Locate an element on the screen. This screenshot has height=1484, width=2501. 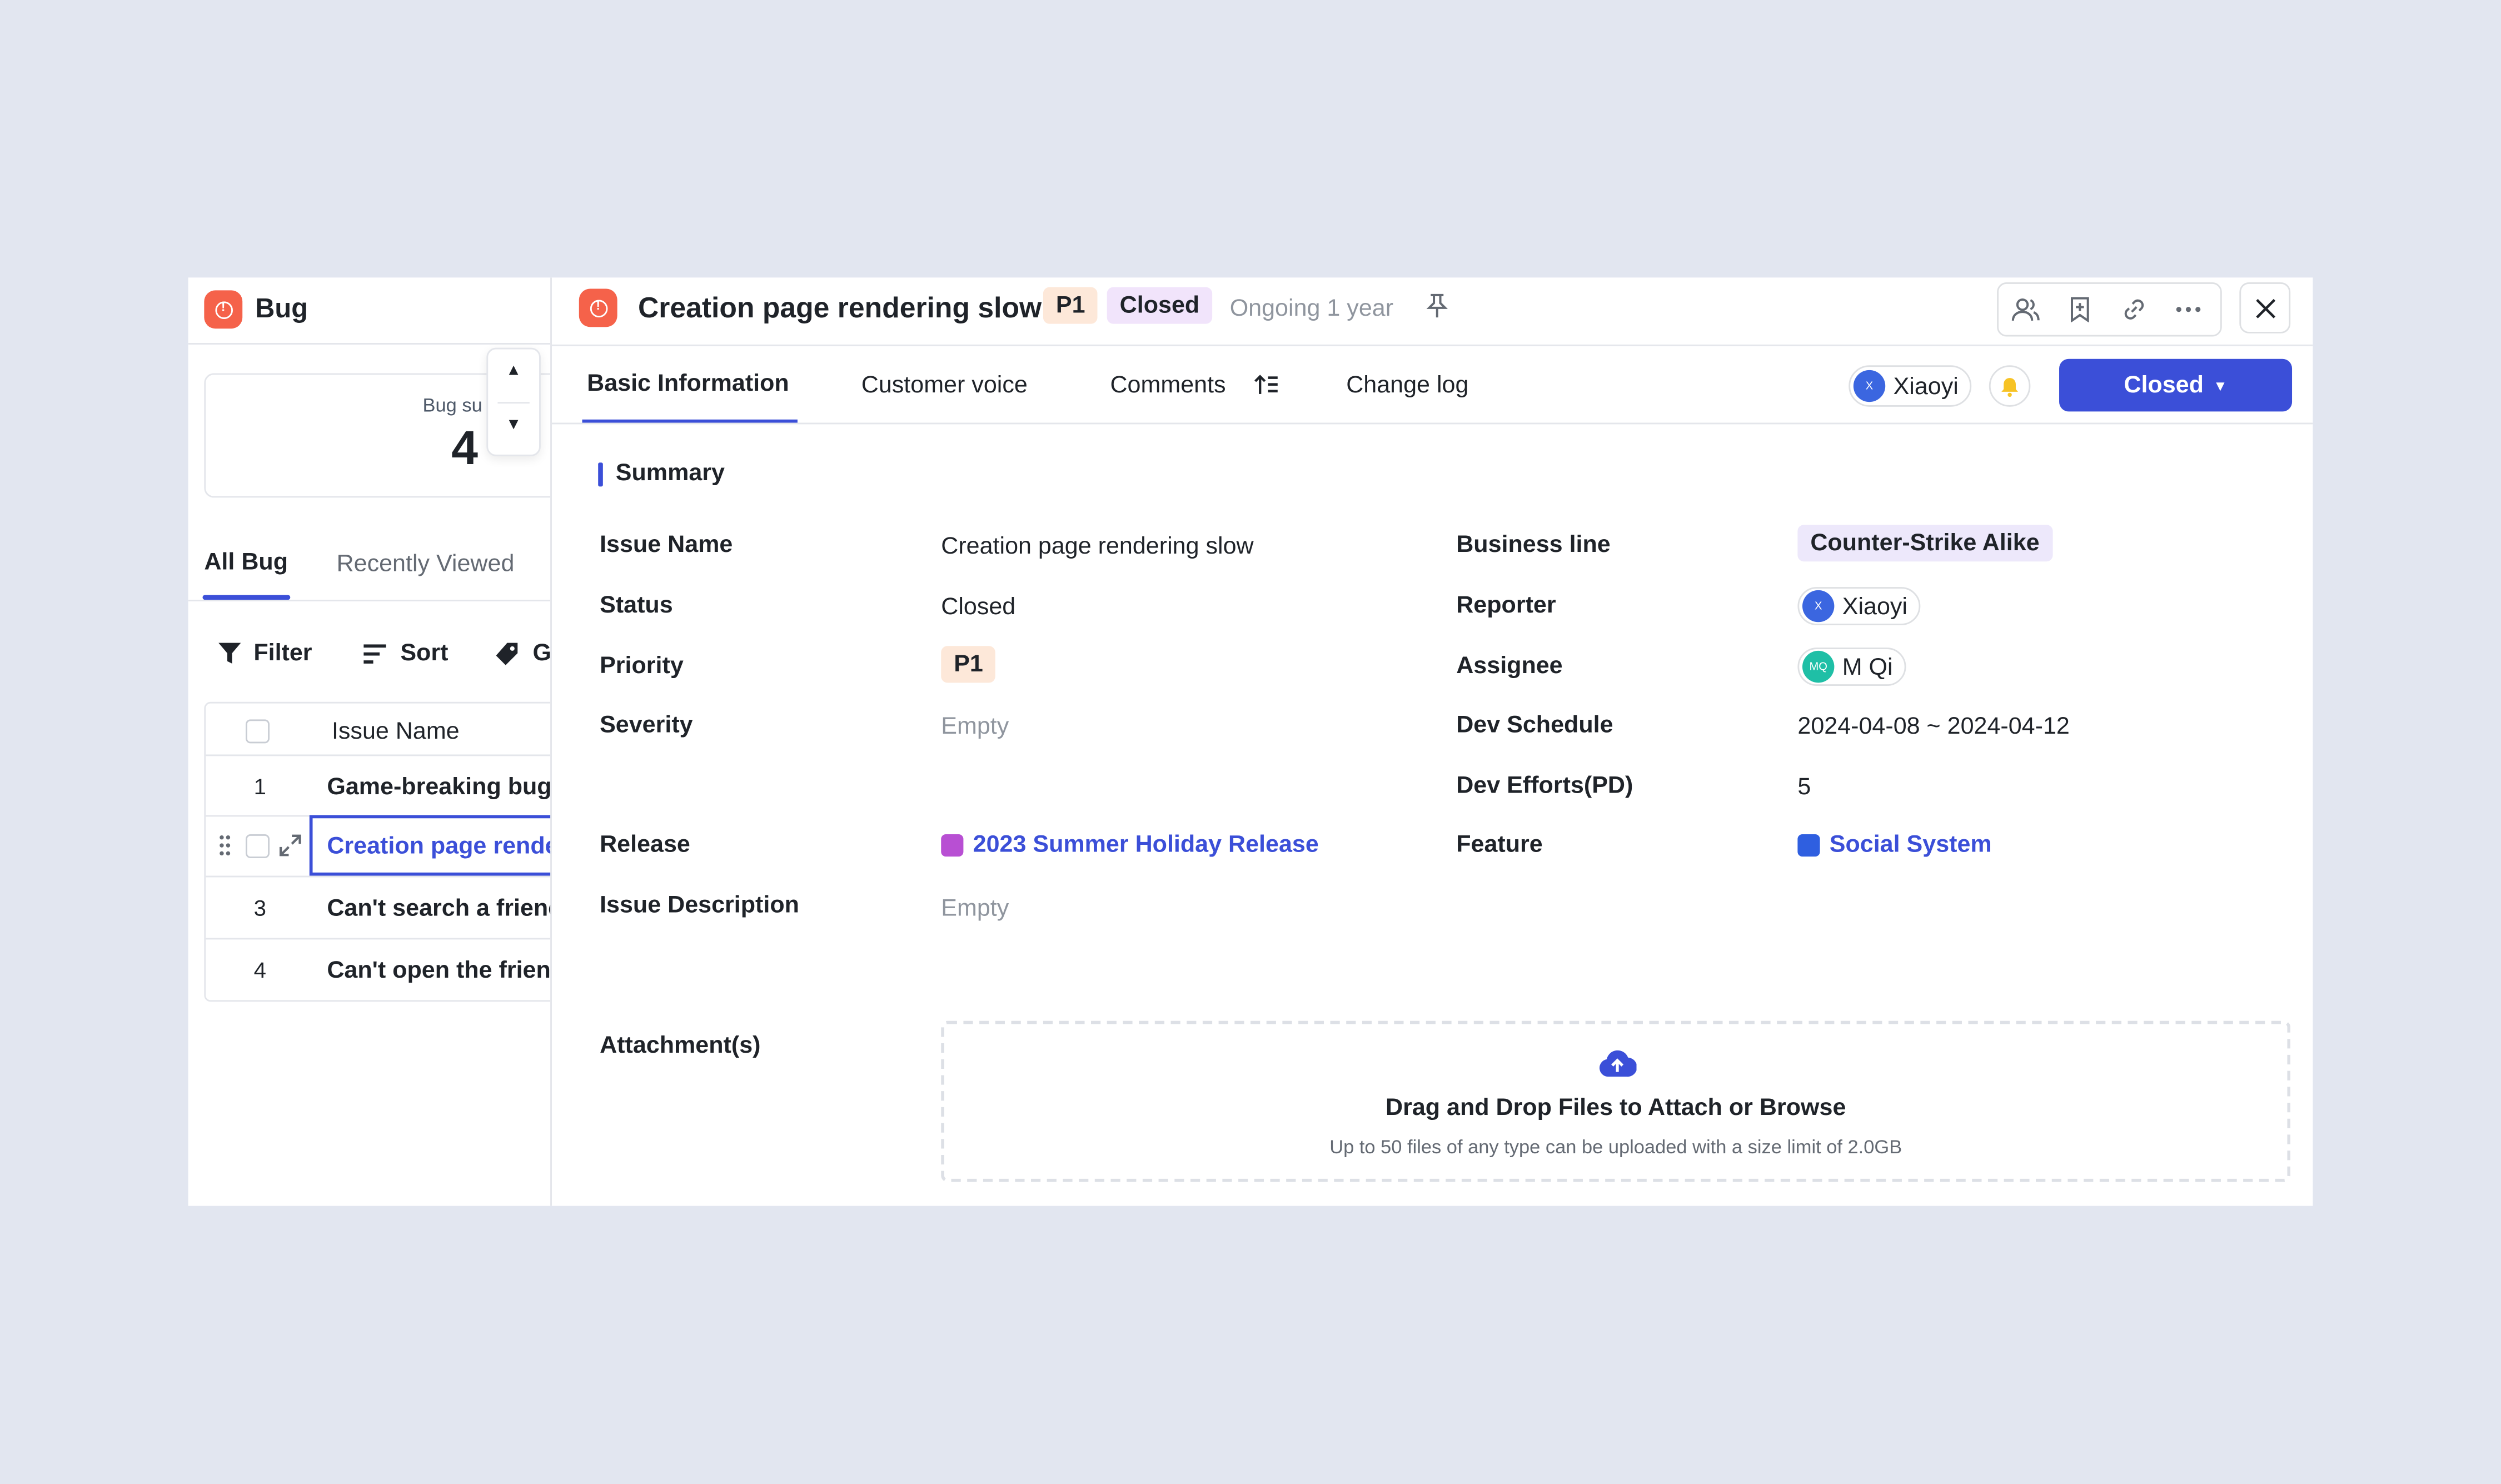
status-dropdown-button: Closed ▼ is located at coordinates (2176, 385).